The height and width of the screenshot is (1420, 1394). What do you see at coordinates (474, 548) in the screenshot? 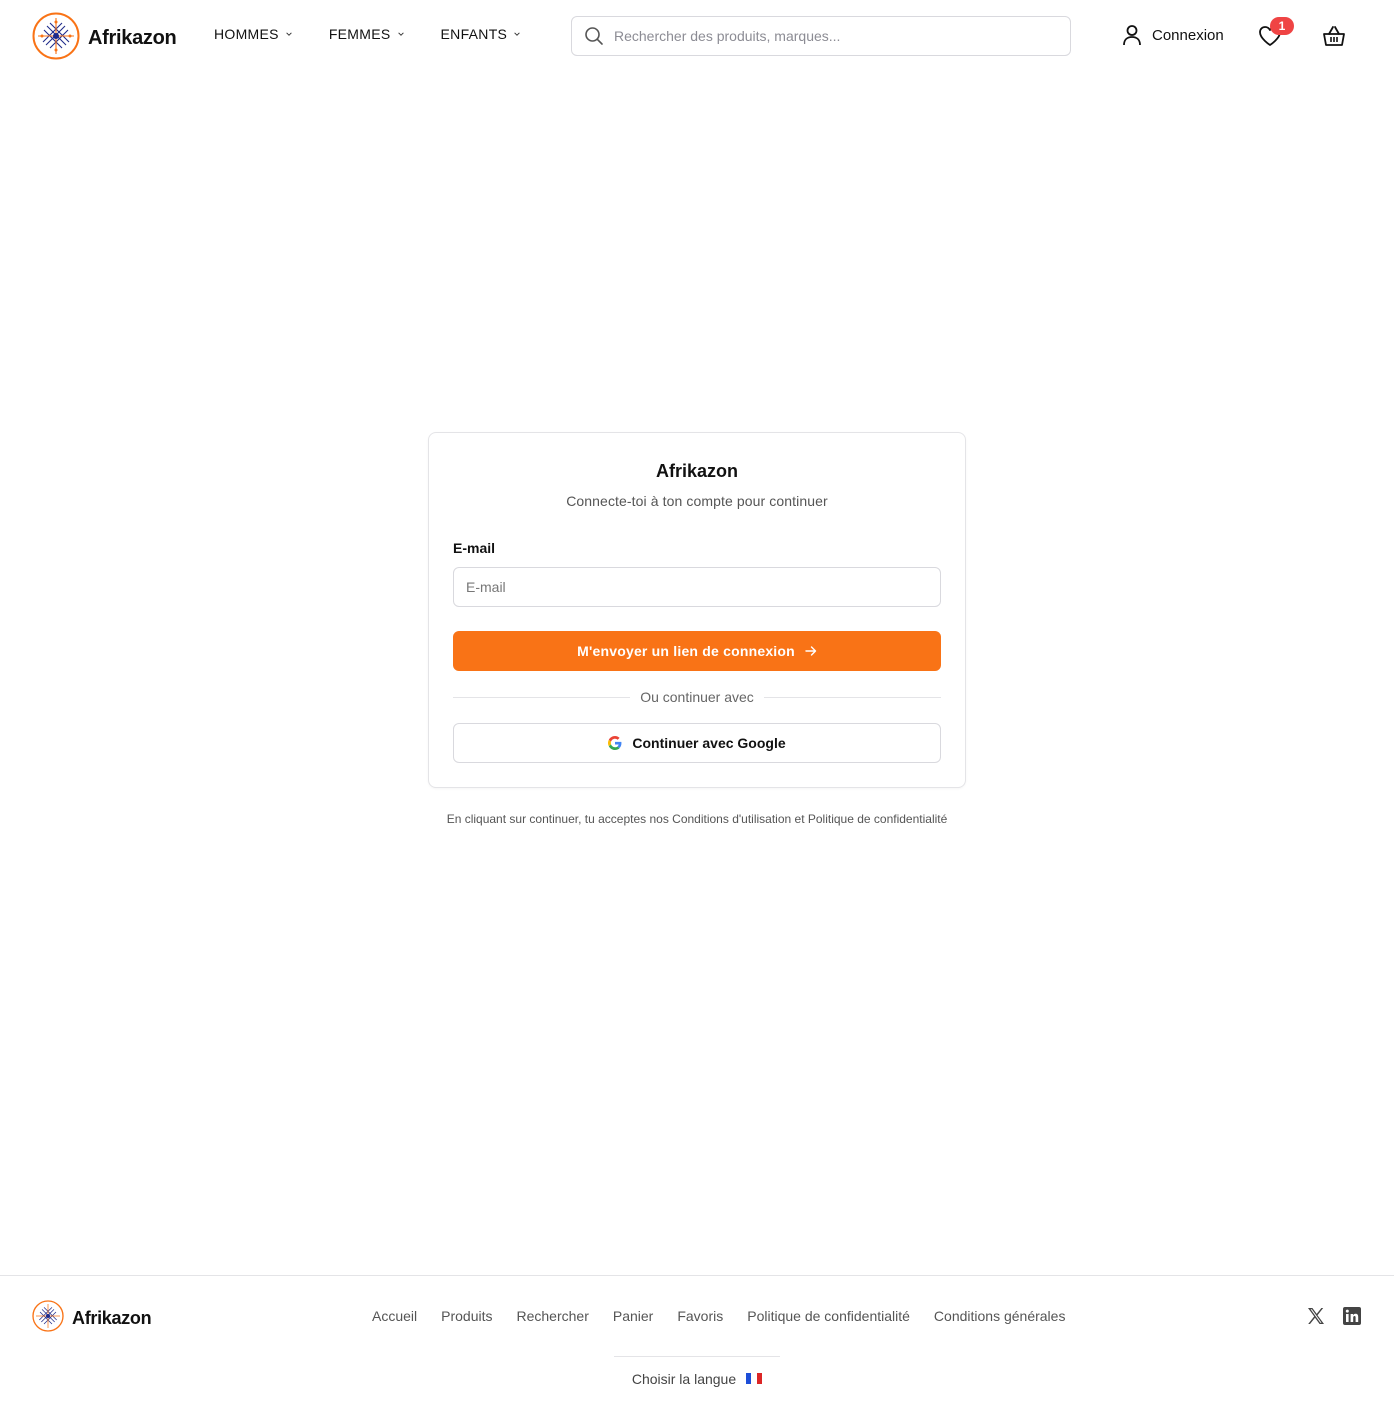
I see `email-label: E-mail` at bounding box center [474, 548].